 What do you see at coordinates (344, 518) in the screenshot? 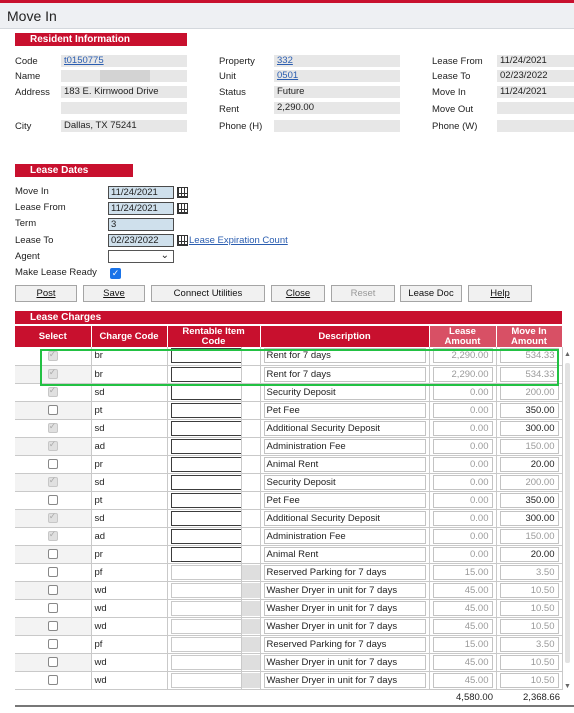
I see `description-input: Additional Security Deposit` at bounding box center [344, 518].